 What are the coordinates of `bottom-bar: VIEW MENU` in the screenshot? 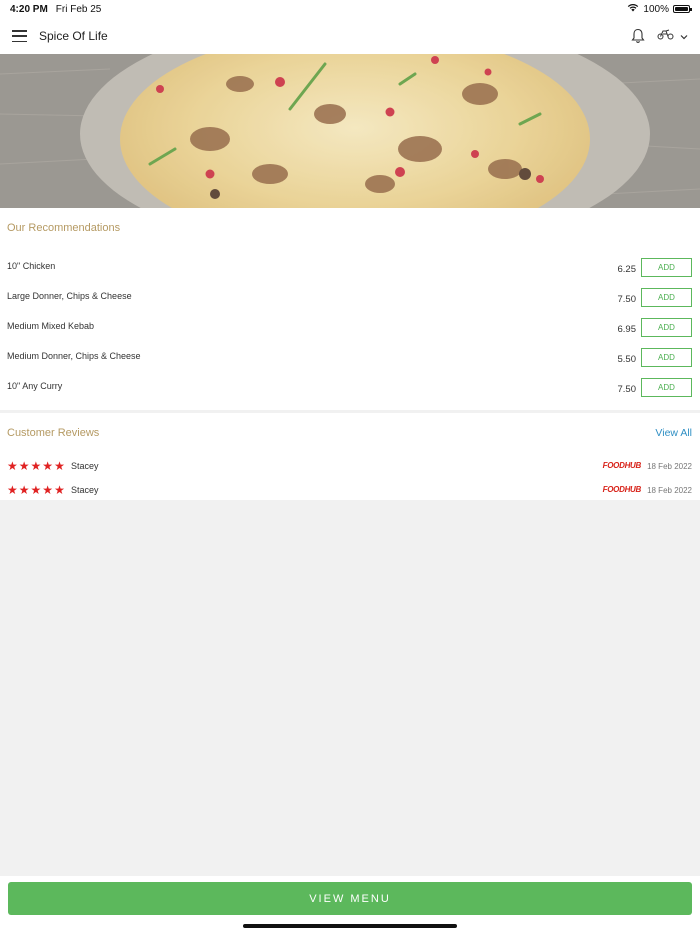 It's located at (350, 905).